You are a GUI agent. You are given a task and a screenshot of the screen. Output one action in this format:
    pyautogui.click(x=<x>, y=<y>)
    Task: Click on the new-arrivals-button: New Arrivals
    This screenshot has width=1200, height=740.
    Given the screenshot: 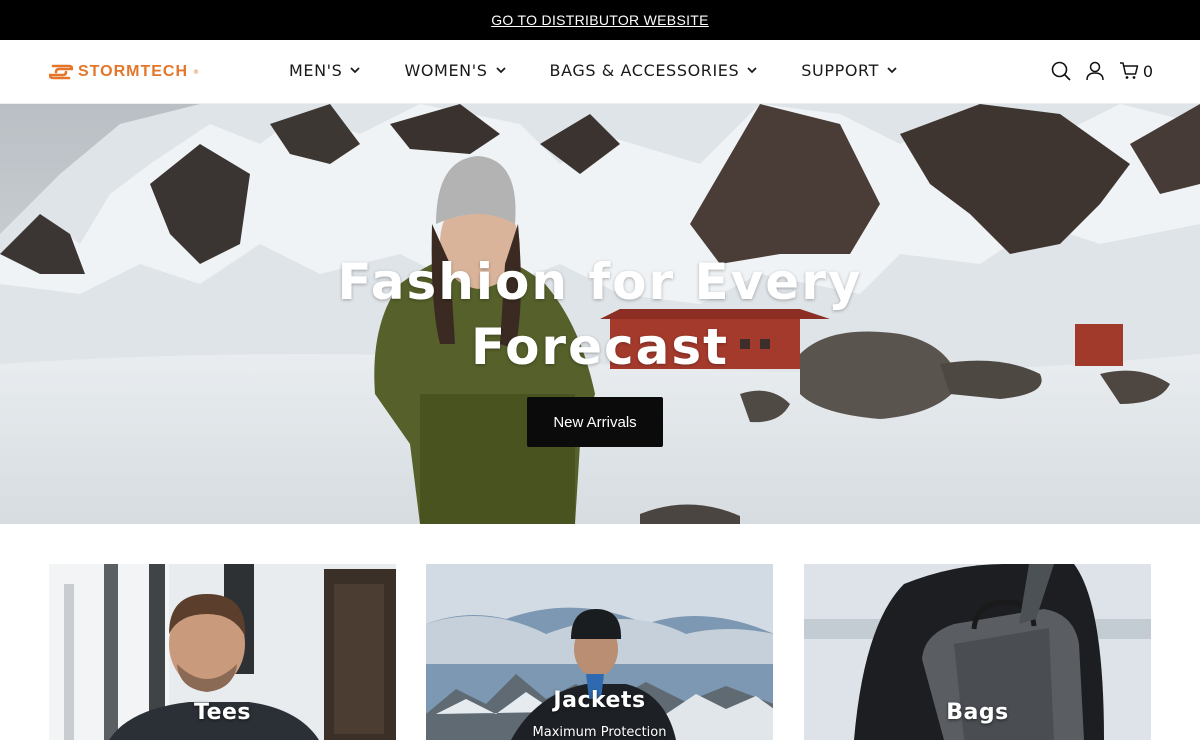 What is the action you would take?
    pyautogui.click(x=595, y=422)
    